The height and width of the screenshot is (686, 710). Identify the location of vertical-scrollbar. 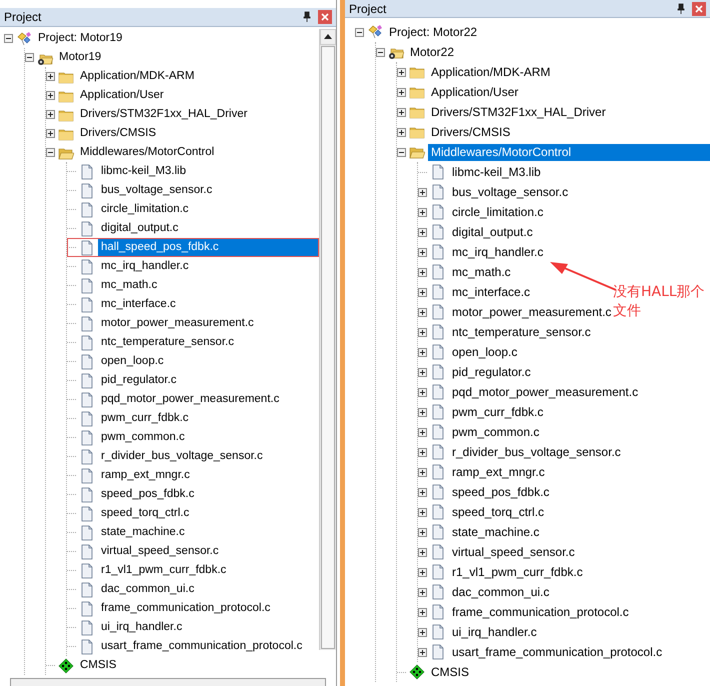
(327, 339).